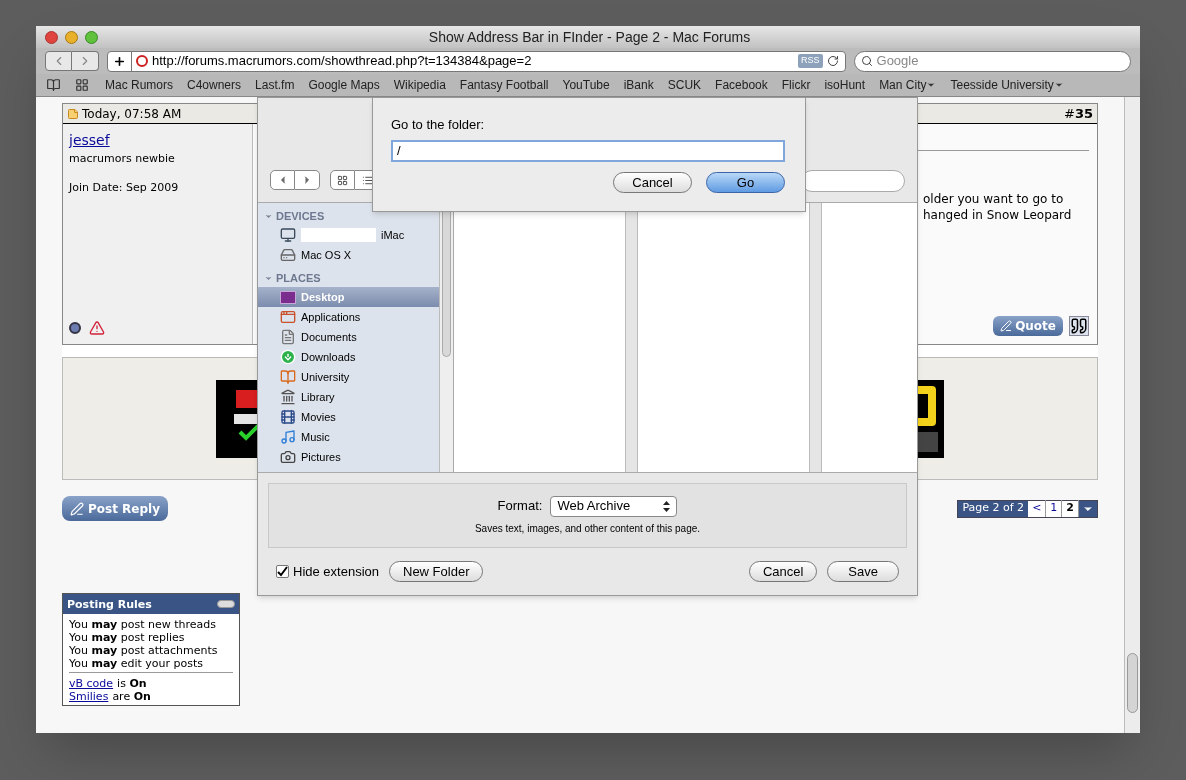 The image size is (1186, 780). I want to click on scrollbar, so click(1132, 415).